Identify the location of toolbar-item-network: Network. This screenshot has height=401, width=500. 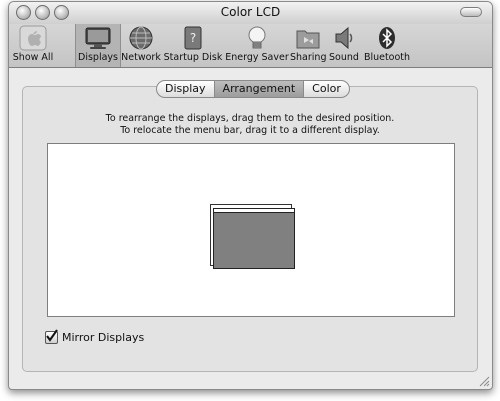
(141, 45).